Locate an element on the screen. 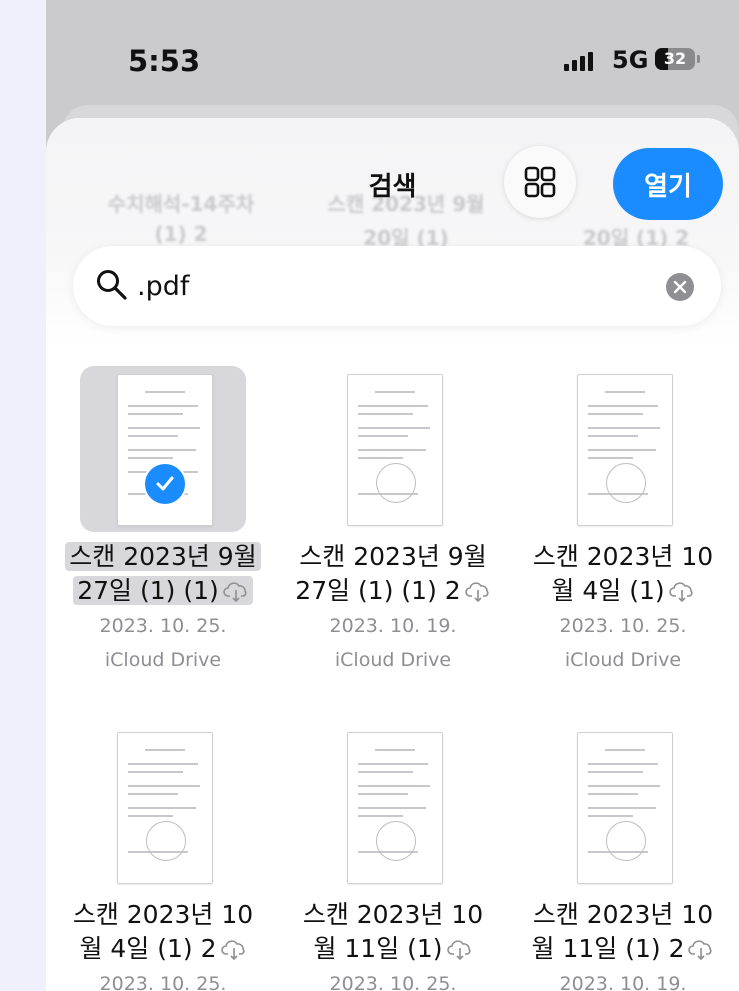 This screenshot has width=739, height=991. file-item: 스캔 2023년 10 월 11일 (1) 2 2023. 10. 19. is located at coordinates (623, 857).